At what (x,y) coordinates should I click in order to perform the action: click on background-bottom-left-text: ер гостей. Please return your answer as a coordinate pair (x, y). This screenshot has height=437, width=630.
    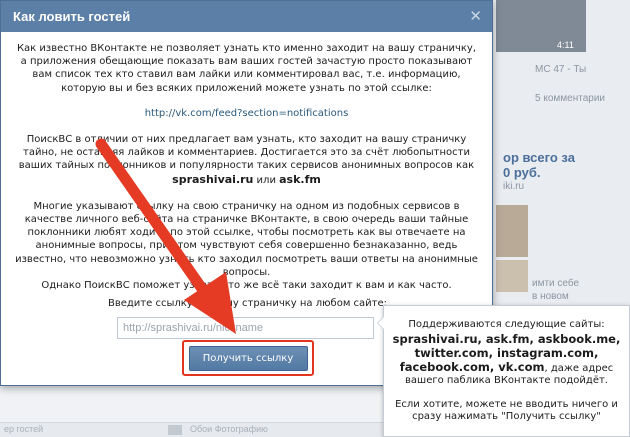
    Looking at the image, I should click on (24, 429).